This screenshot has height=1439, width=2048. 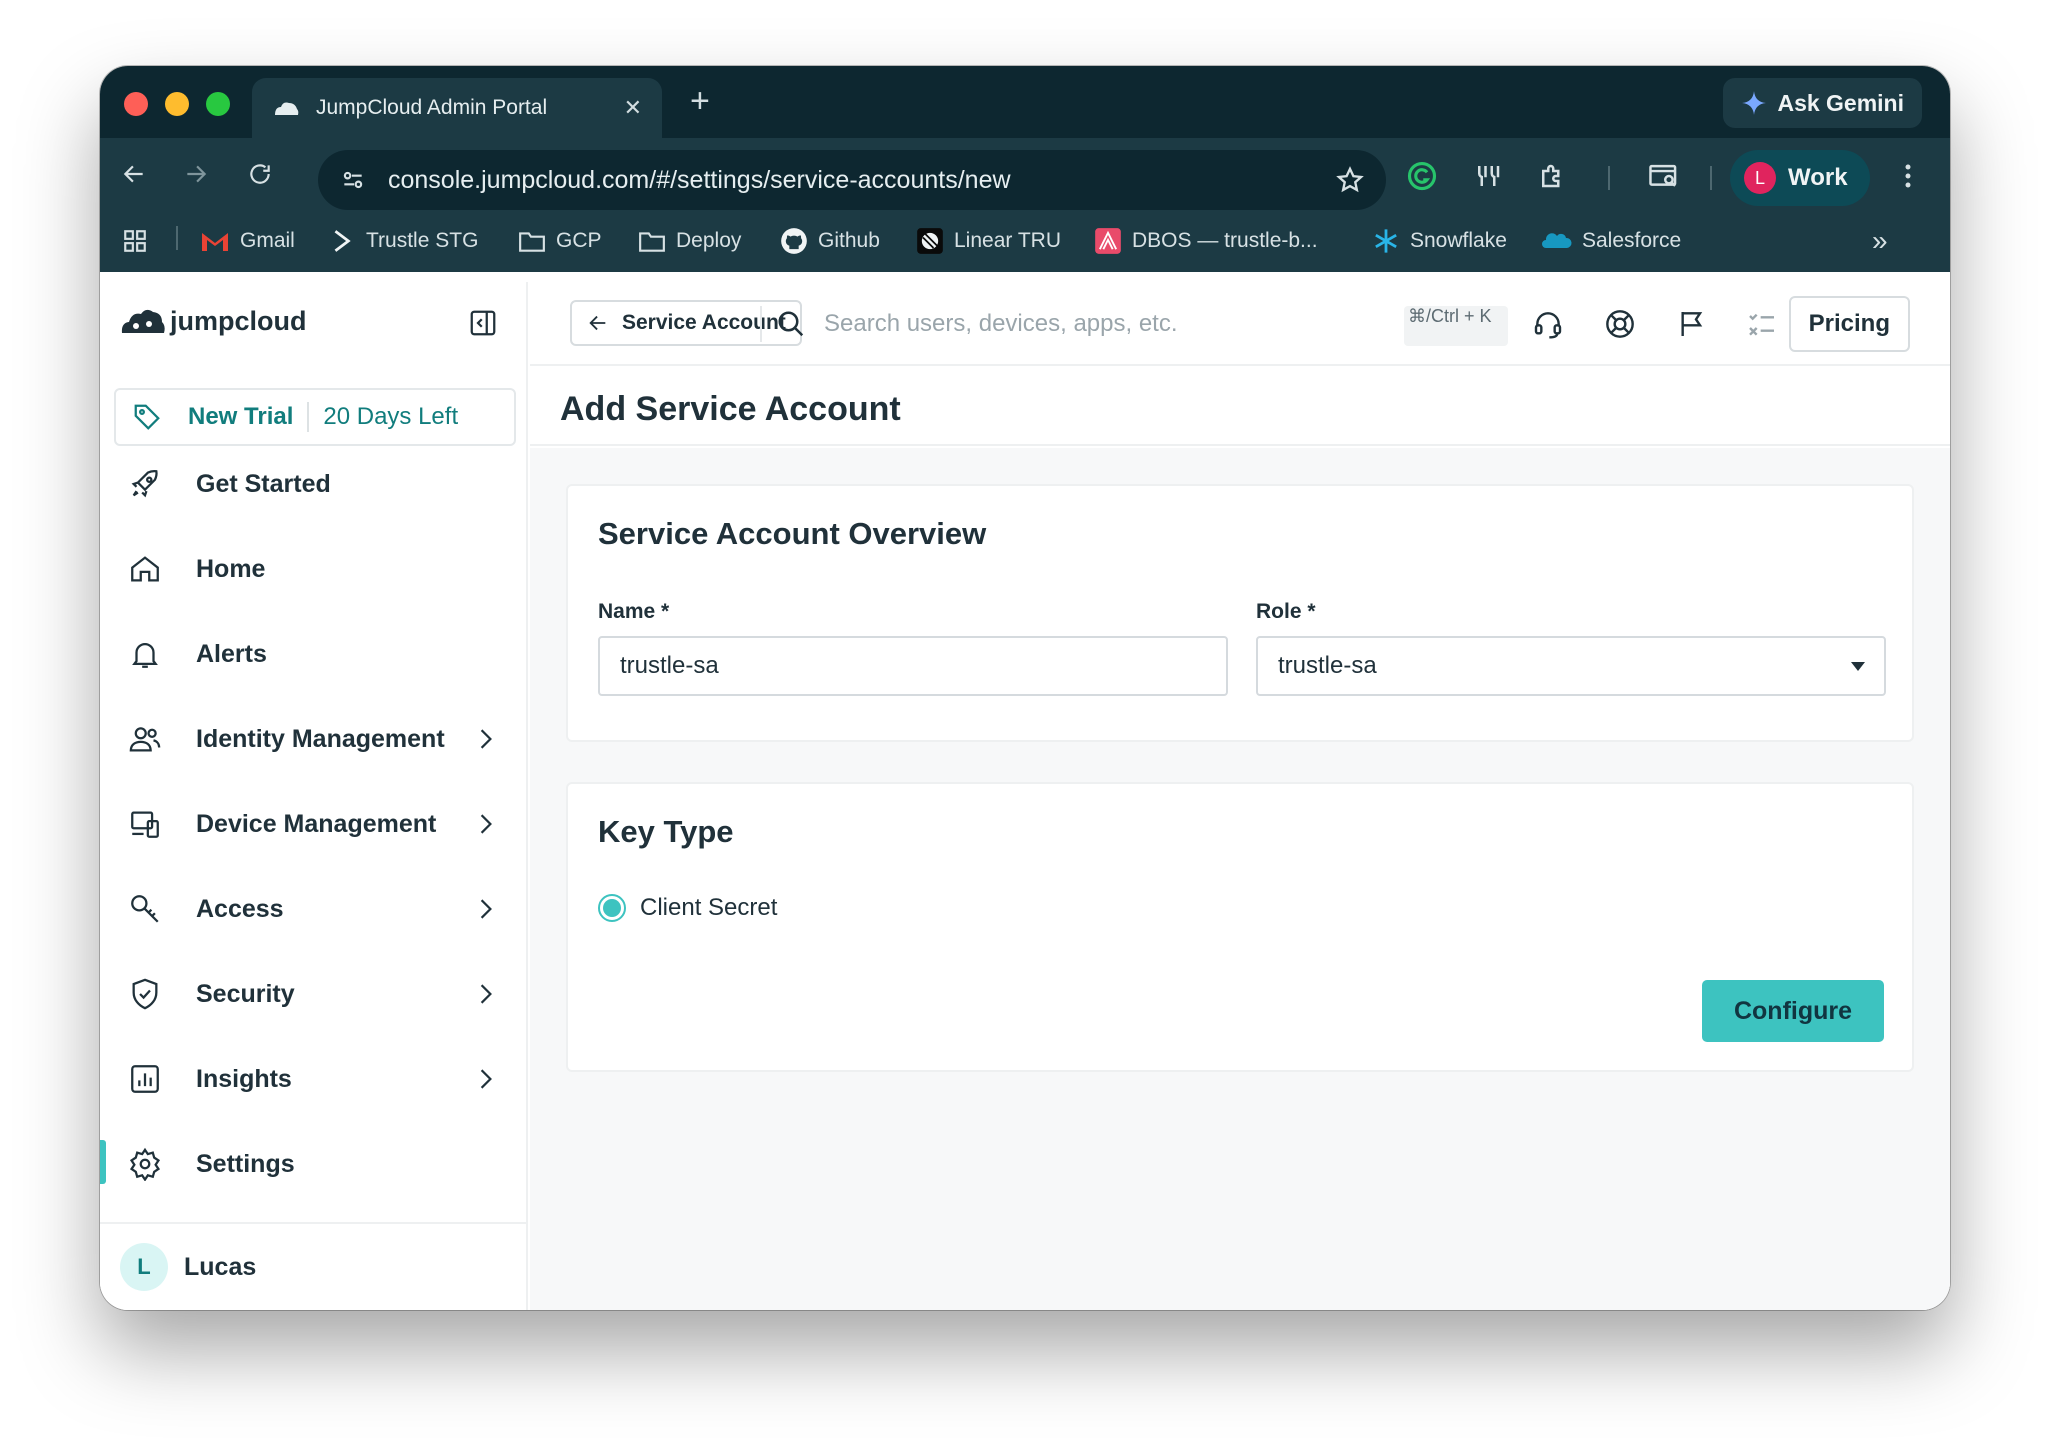 What do you see at coordinates (457, 108) in the screenshot?
I see `browser-tab: JumpCloud Admin Portal ✕` at bounding box center [457, 108].